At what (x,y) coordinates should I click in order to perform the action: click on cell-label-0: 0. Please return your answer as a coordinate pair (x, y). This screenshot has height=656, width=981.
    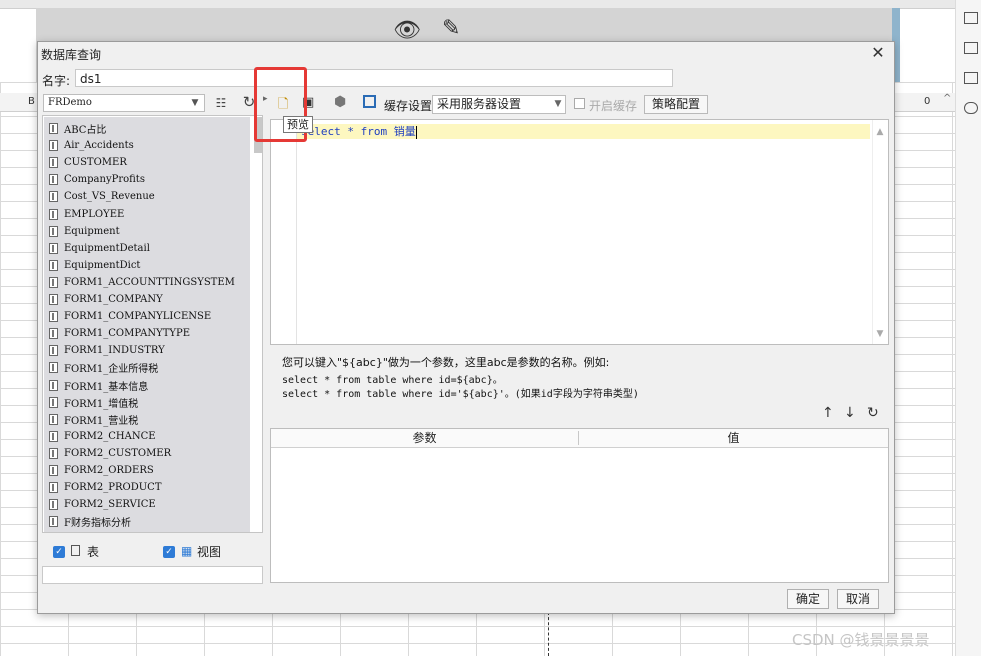
    Looking at the image, I should click on (927, 101).